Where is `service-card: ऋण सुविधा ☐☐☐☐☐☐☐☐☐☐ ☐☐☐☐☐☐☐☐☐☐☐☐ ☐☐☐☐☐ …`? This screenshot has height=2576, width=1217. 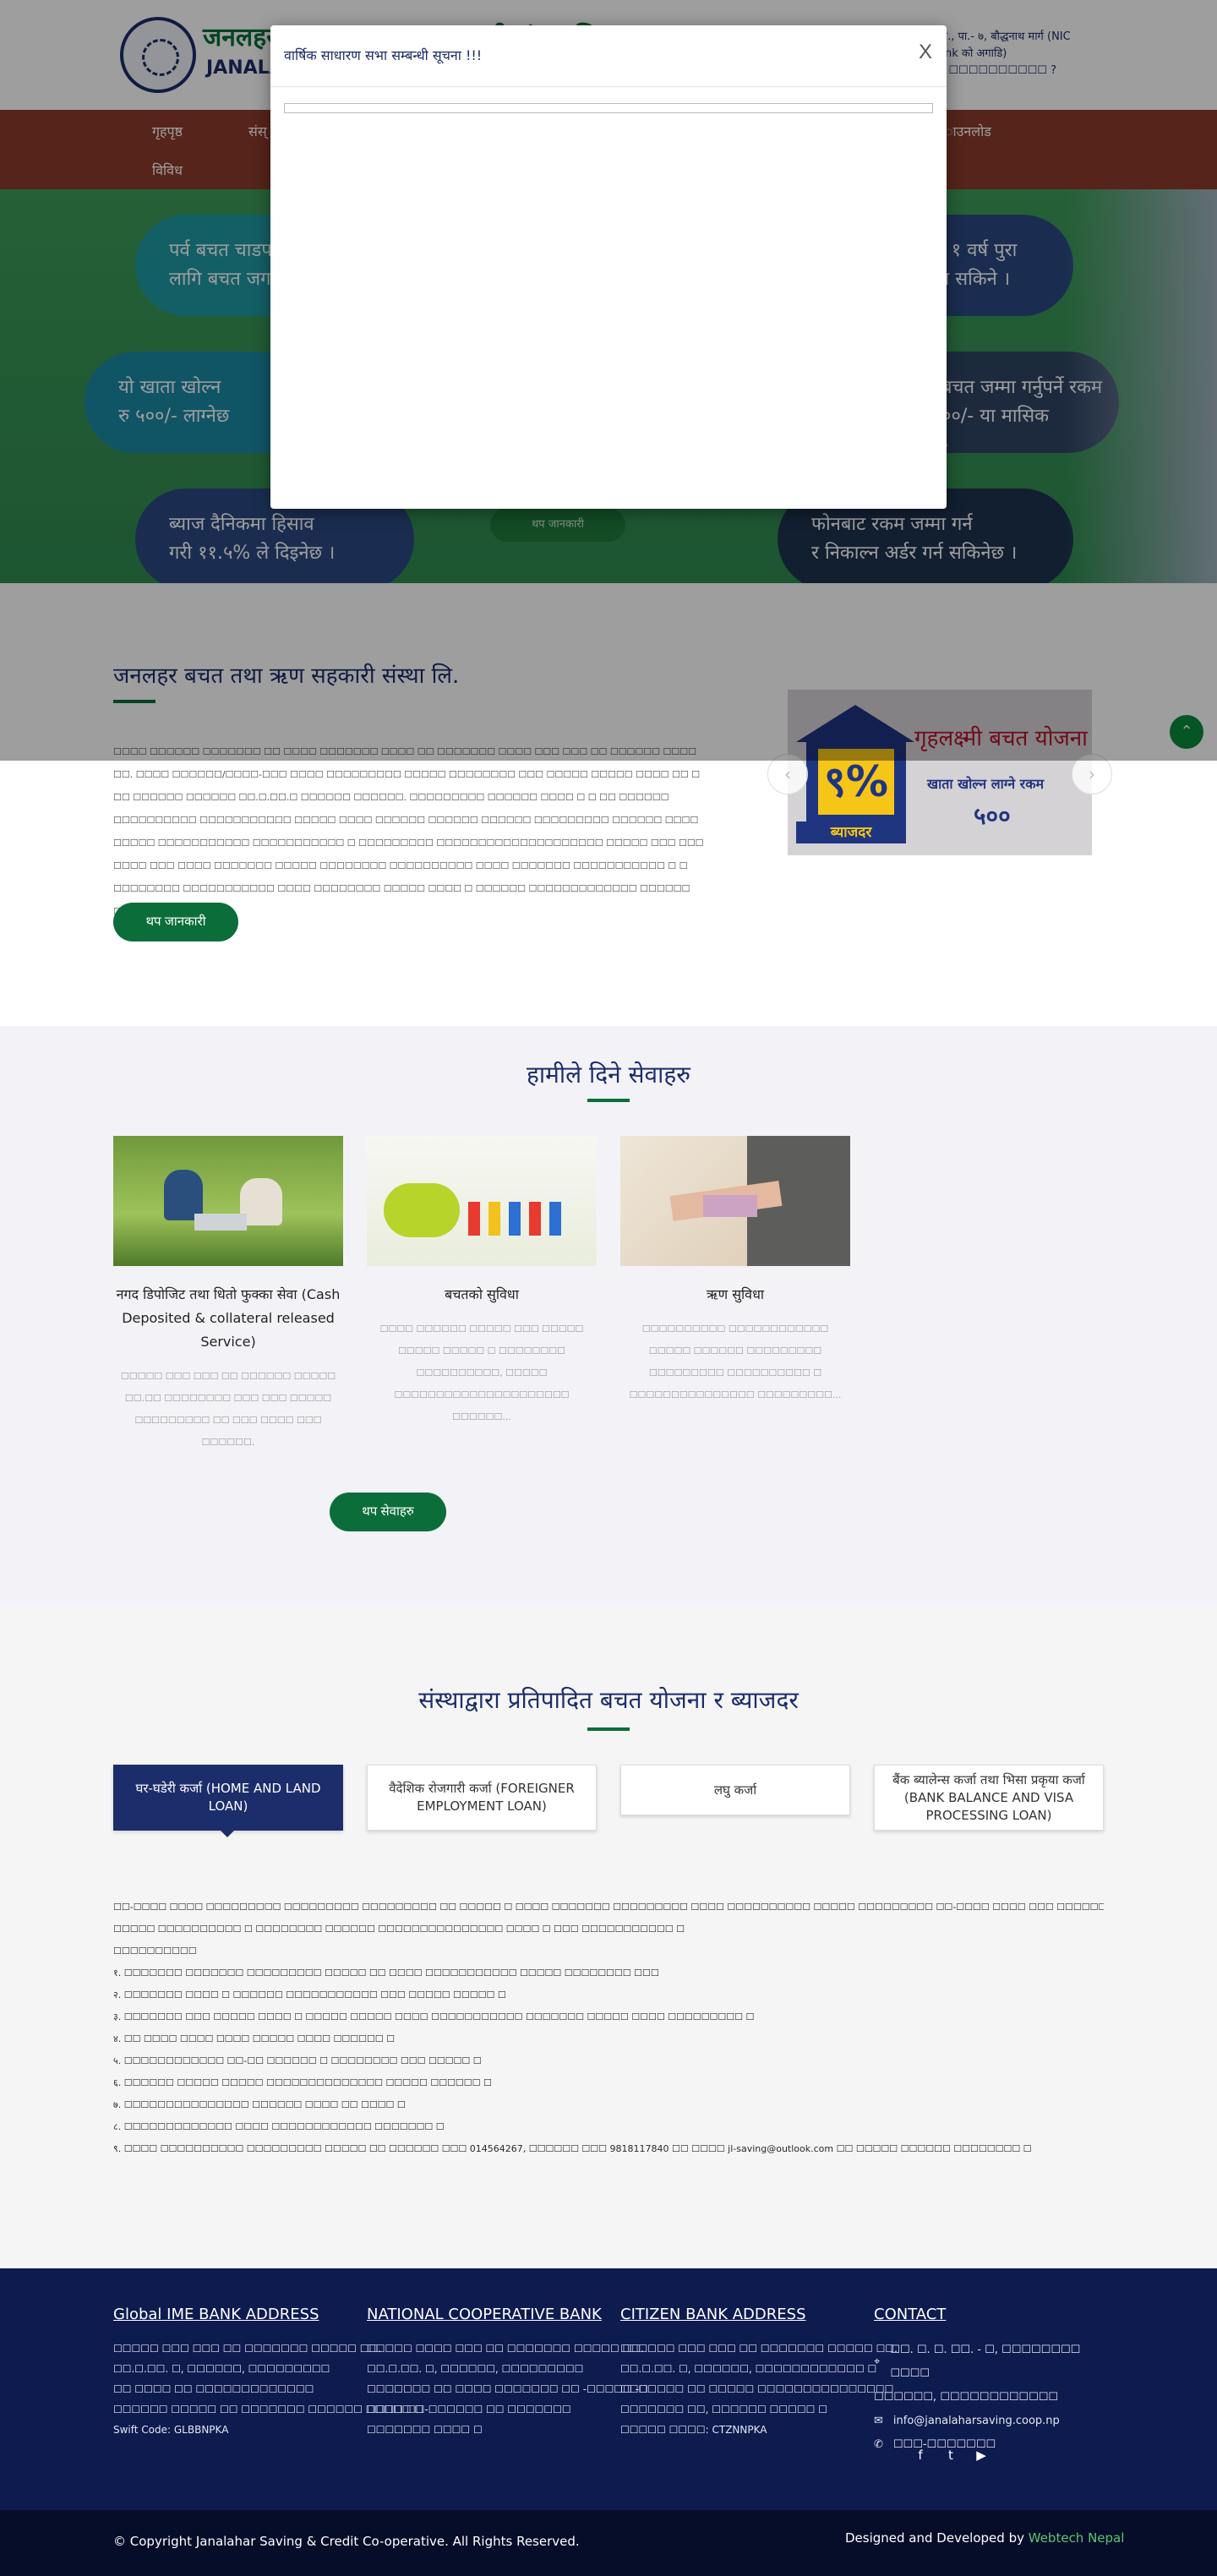 service-card: ऋण सुविधा ☐☐☐☐☐☐☐☐☐☐ ☐☐☐☐☐☐☐☐☐☐☐☐ ☐☐☐☐☐ … is located at coordinates (735, 1271).